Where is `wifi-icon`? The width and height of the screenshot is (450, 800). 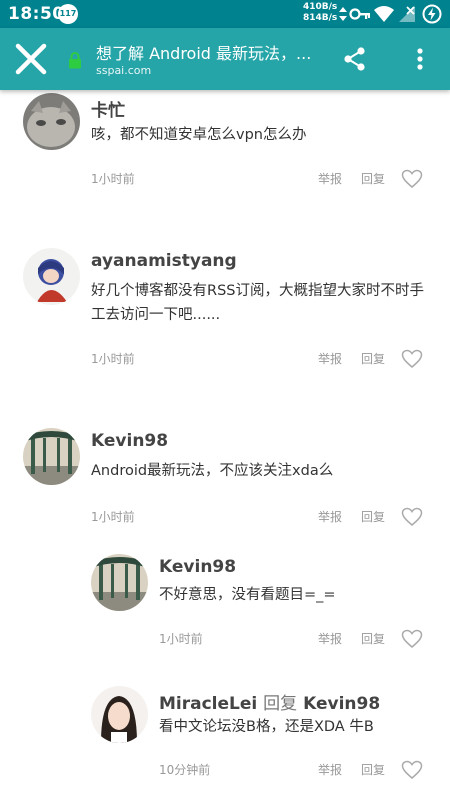 wifi-icon is located at coordinates (384, 14).